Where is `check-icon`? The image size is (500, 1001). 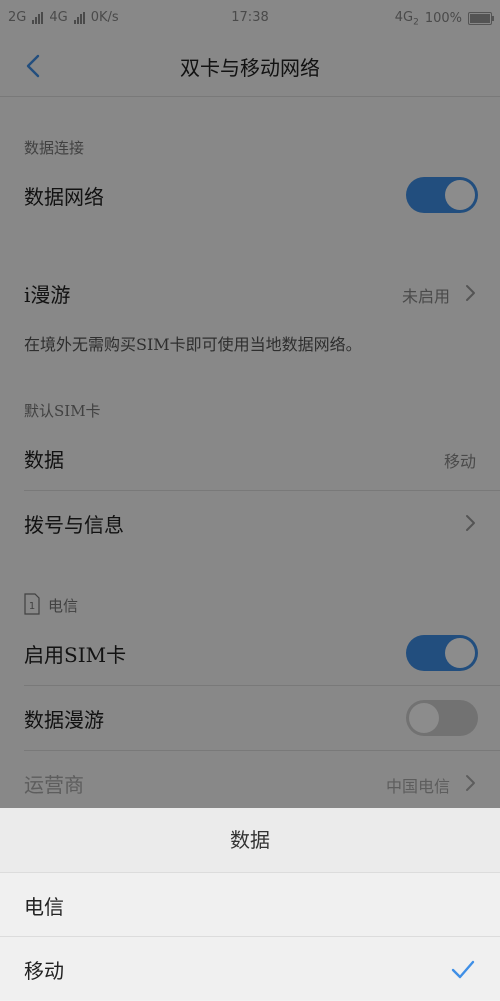 check-icon is located at coordinates (463, 969).